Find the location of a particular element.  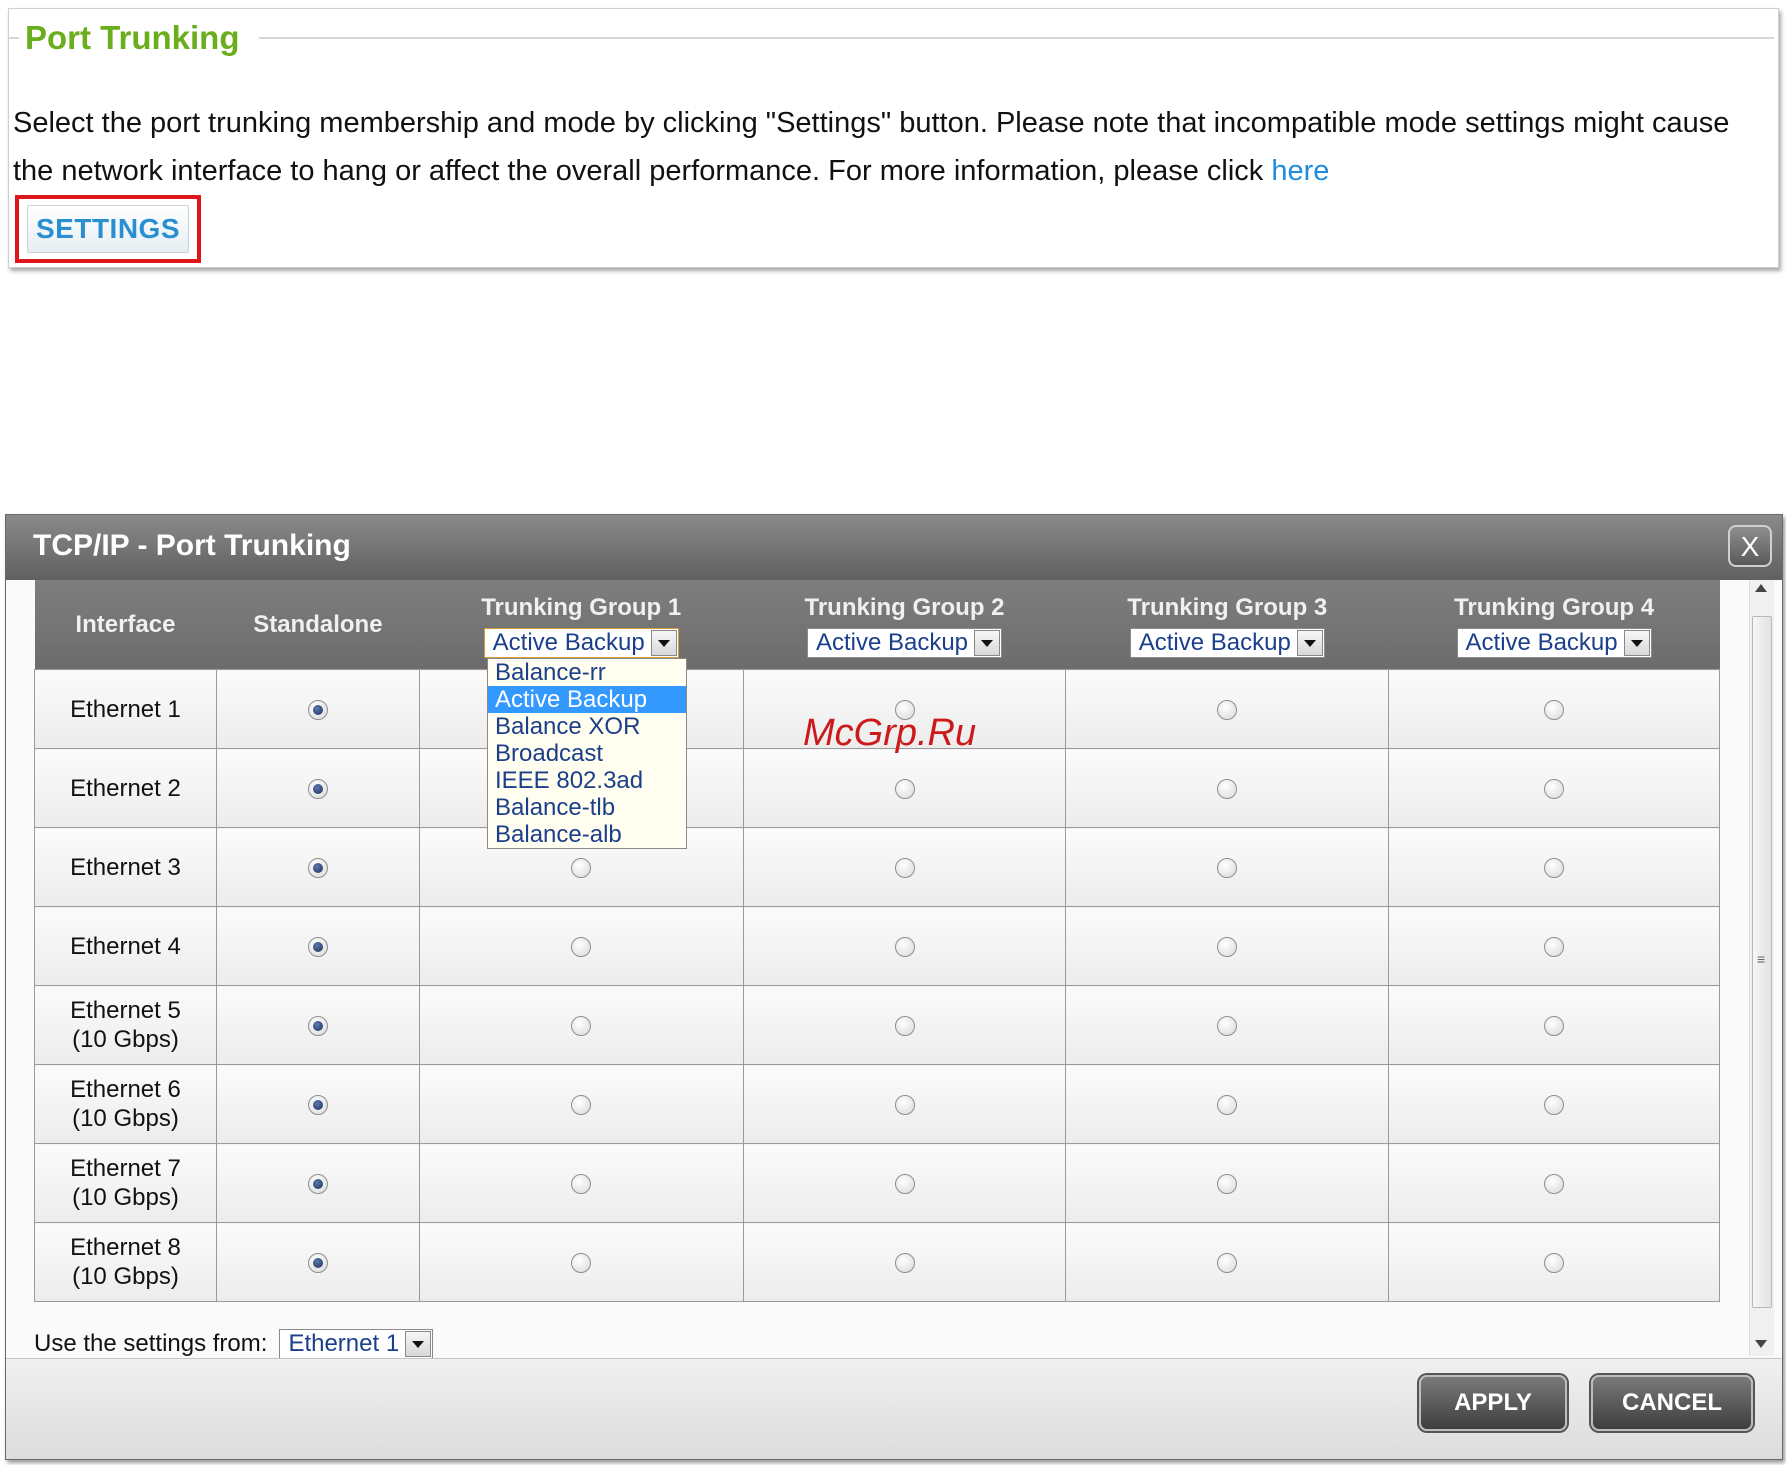

mode-option: Balance XOR is located at coordinates (587, 726).